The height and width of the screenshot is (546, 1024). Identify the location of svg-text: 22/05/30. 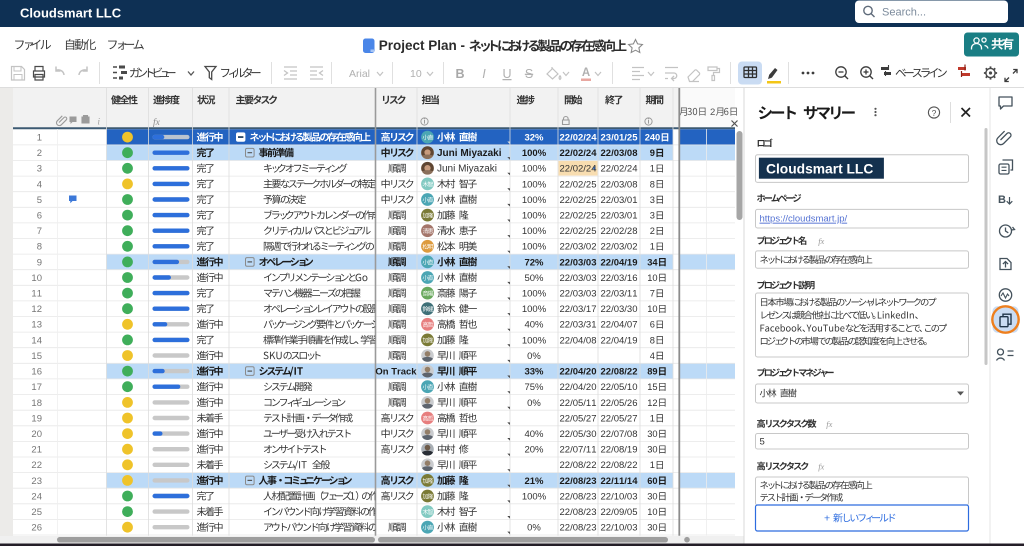
(578, 434).